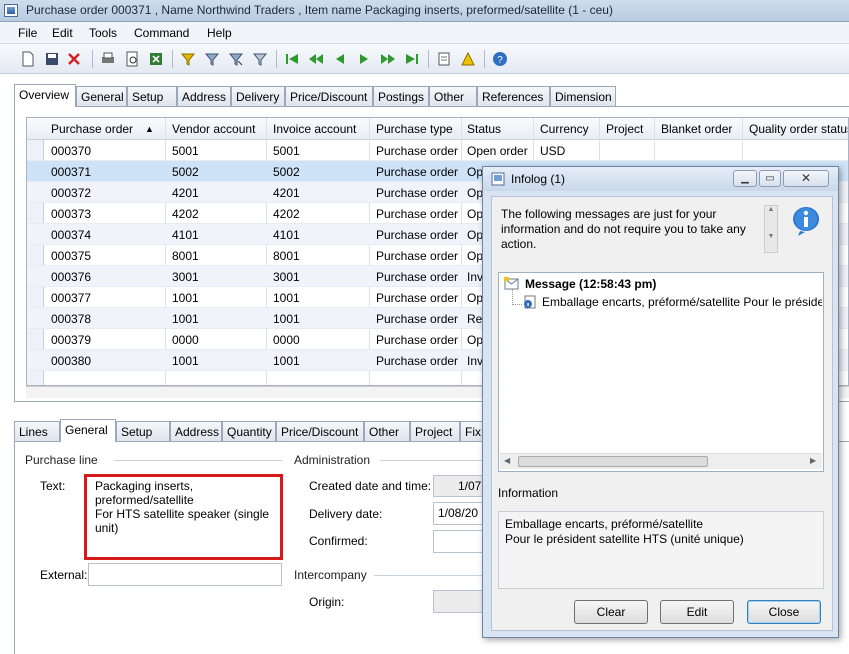 This screenshot has height=654, width=849. I want to click on cell-vendor-account: 4201, so click(185, 193).